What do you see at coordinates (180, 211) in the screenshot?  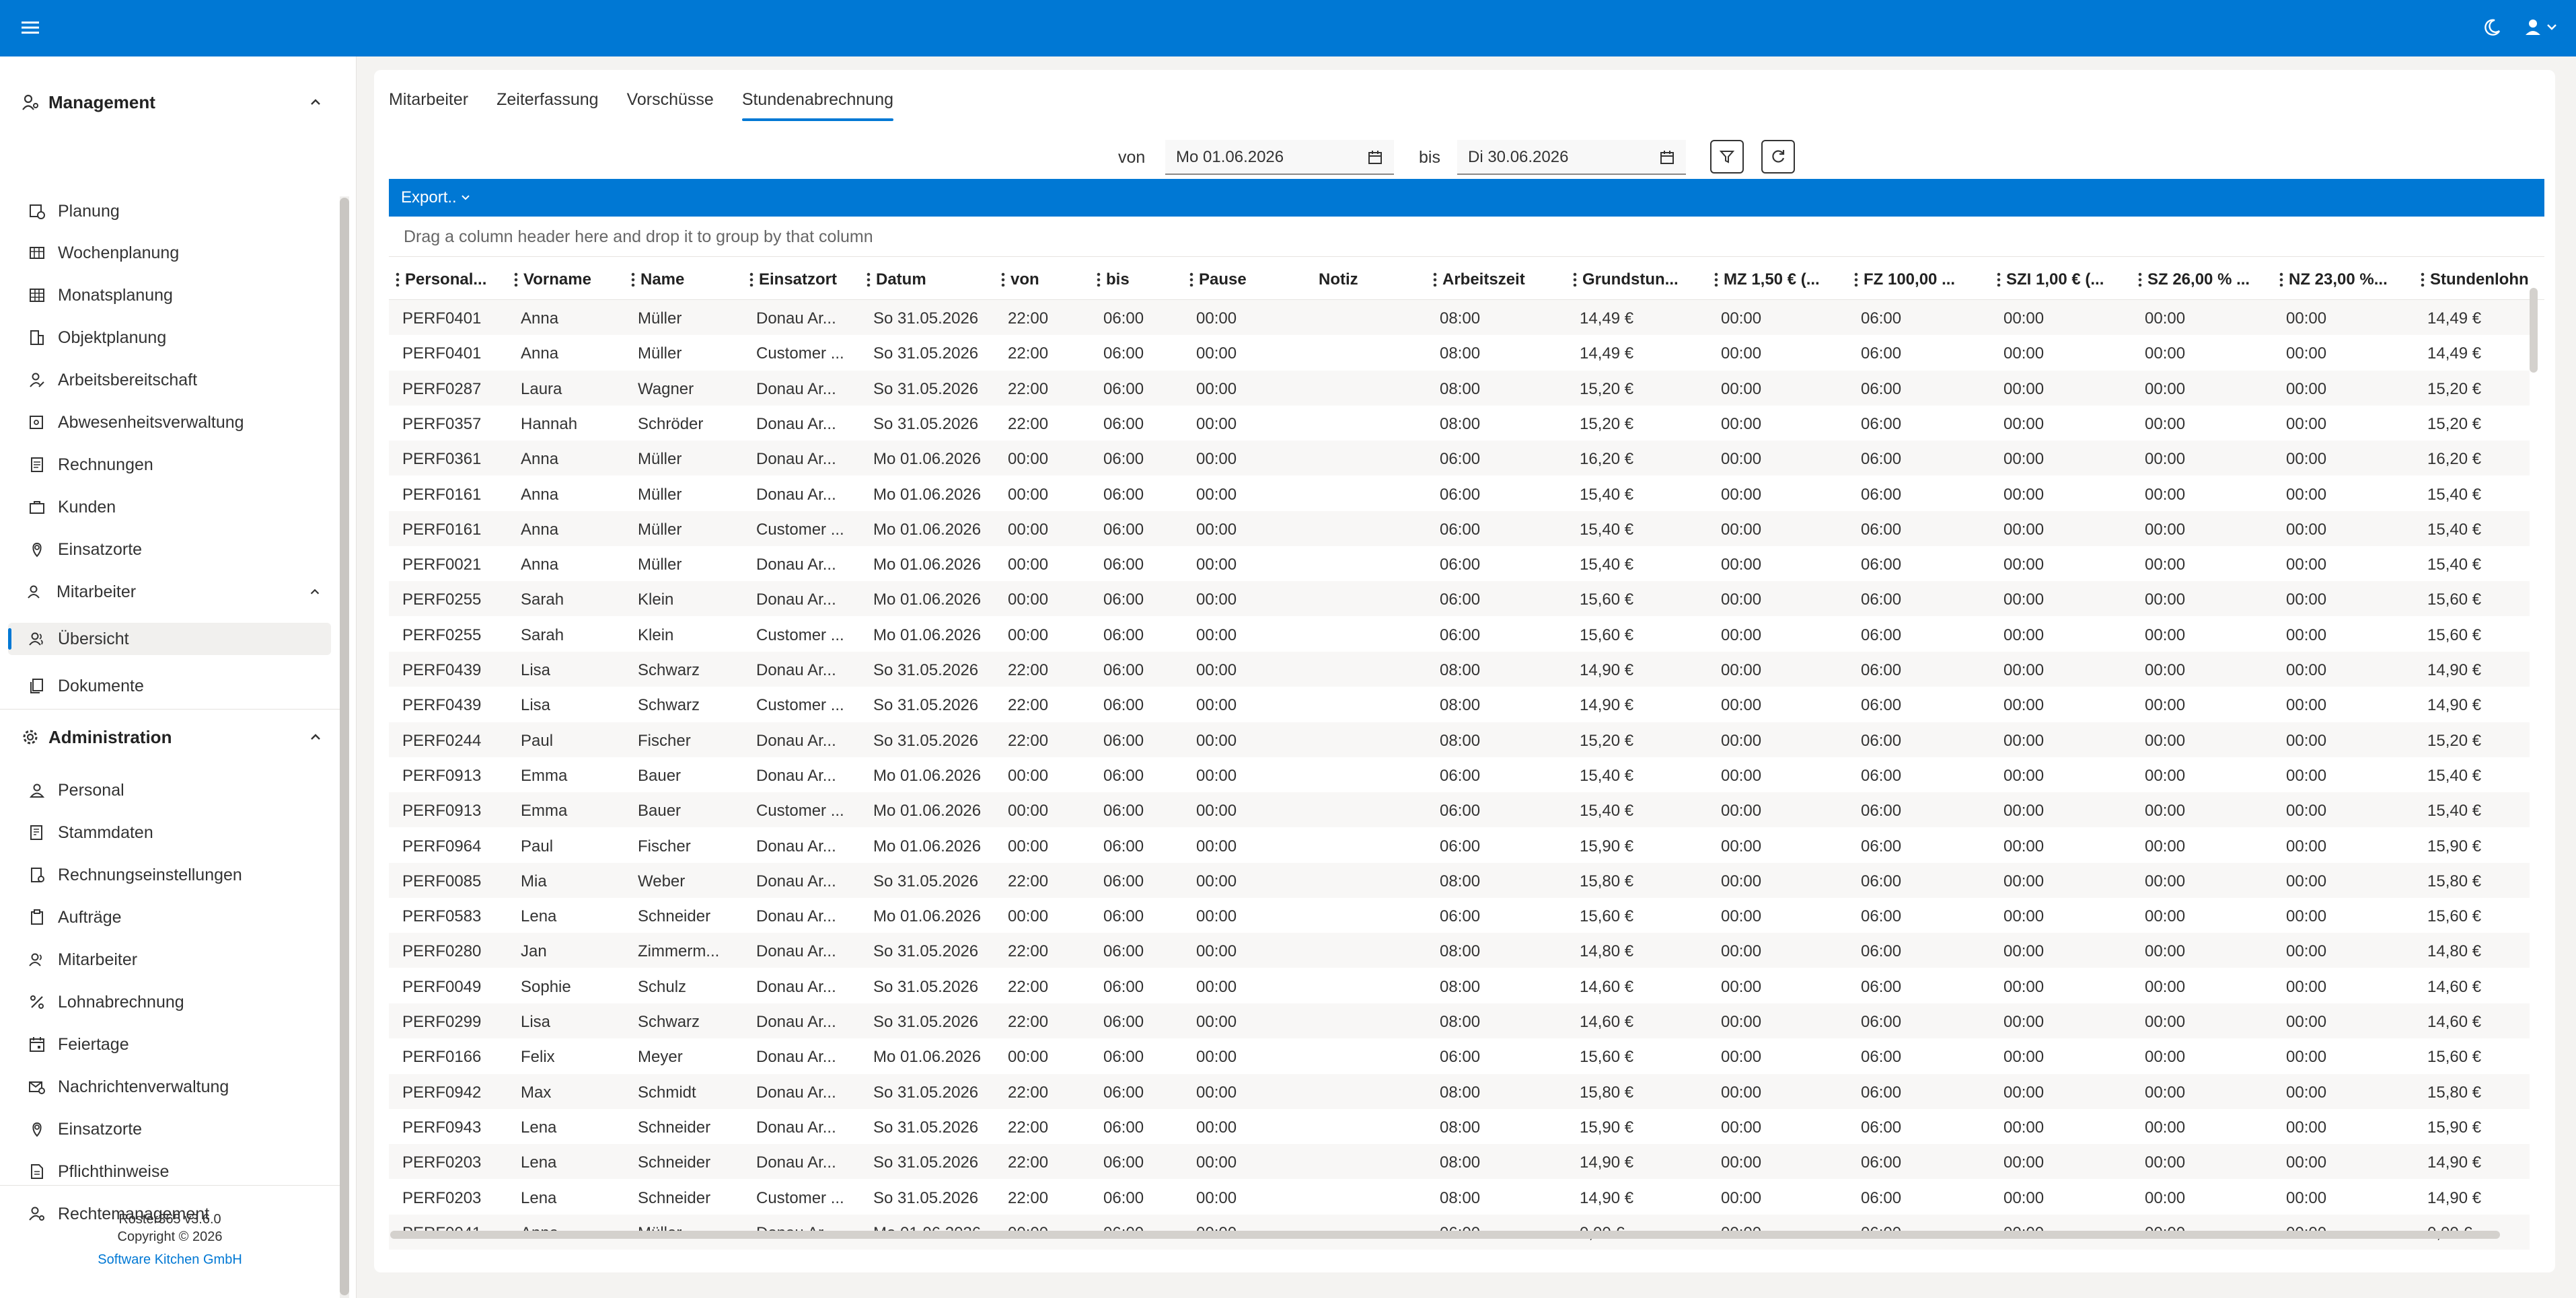 I see `sidebar-item-planung: Planung` at bounding box center [180, 211].